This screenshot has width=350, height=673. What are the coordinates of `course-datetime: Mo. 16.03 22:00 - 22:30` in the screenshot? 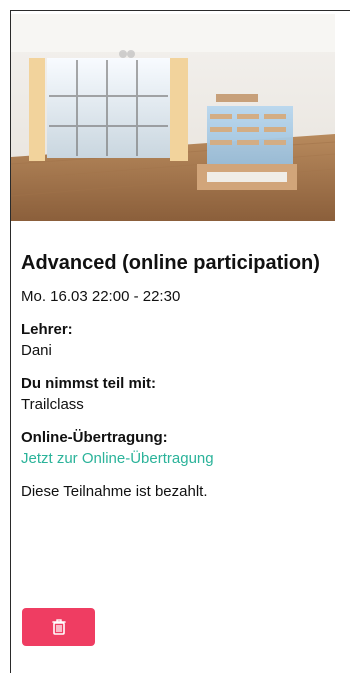 It's located at (101, 296).